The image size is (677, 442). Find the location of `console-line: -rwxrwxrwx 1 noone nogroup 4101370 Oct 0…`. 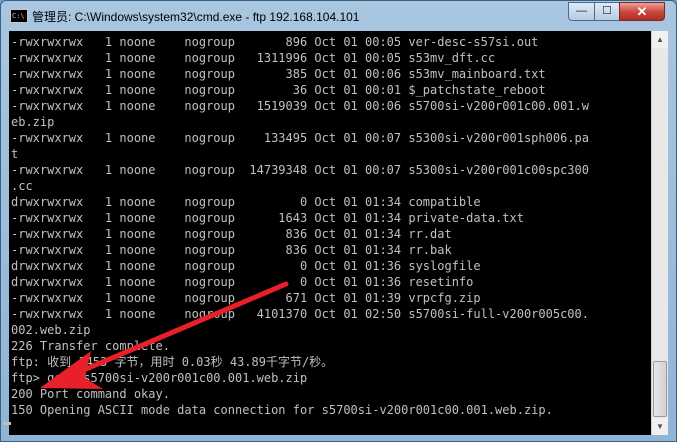

console-line: -rwxrwxrwx 1 noone nogroup 4101370 Oct 0… is located at coordinates (300, 314).